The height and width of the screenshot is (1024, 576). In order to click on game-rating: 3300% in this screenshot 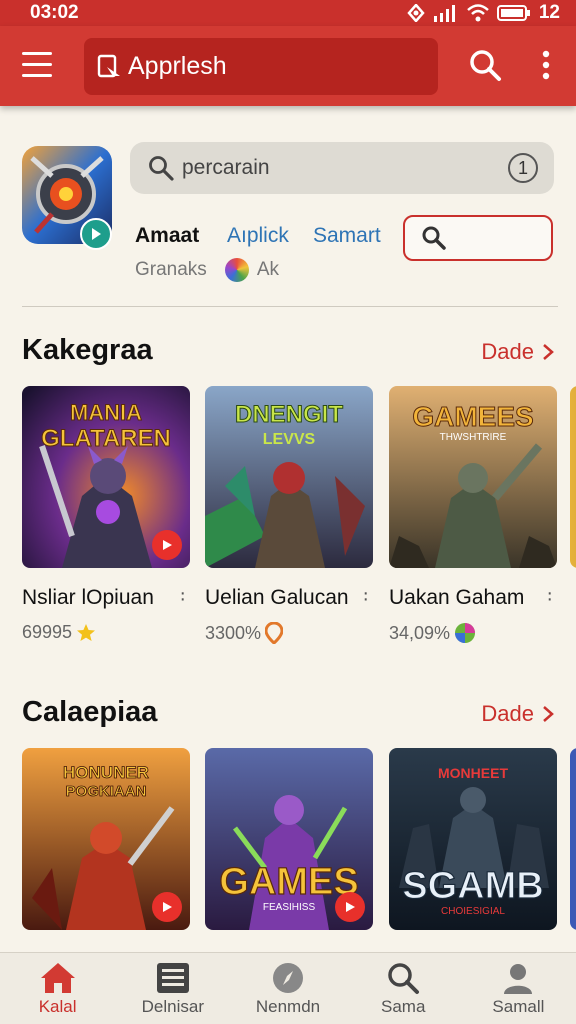, I will do `click(244, 633)`.